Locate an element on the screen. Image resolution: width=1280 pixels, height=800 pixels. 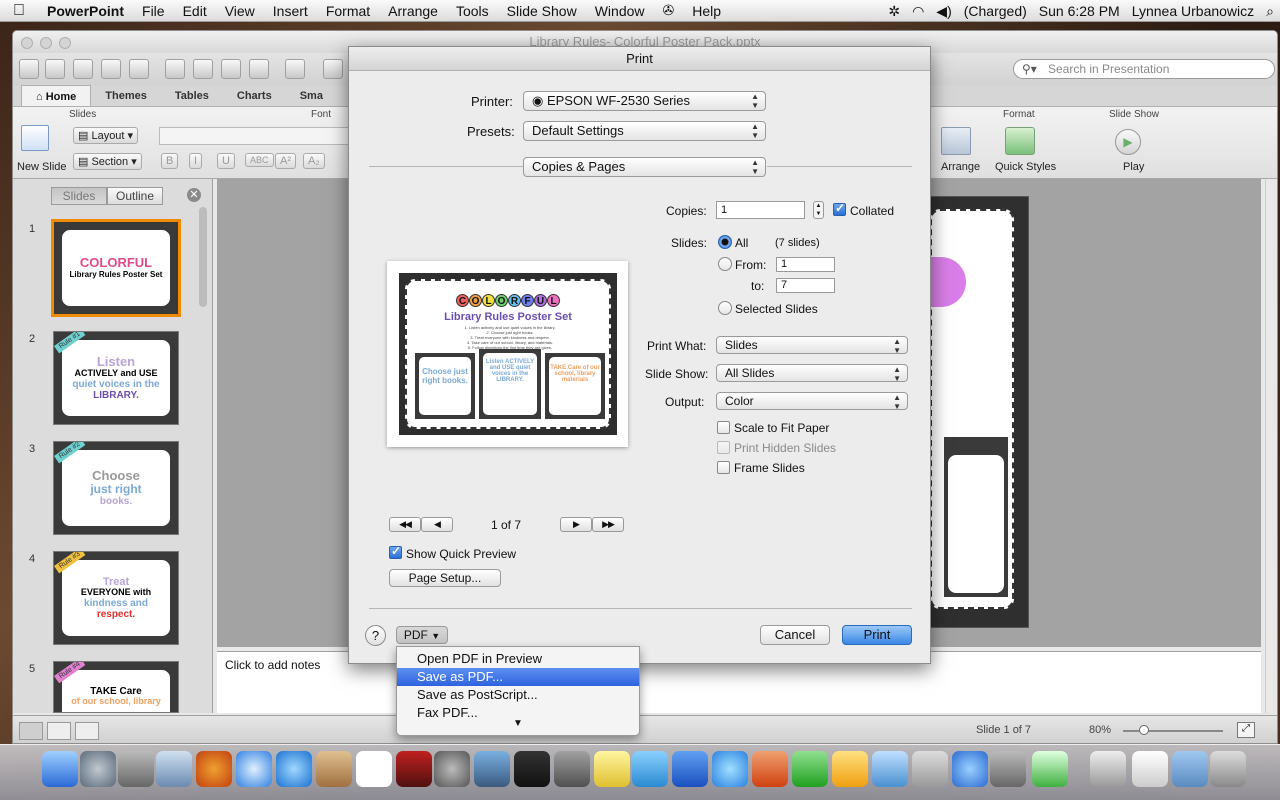
printer-select: ◉ EPSON WF-2530 Series ▲ ▼ is located at coordinates (644, 101).